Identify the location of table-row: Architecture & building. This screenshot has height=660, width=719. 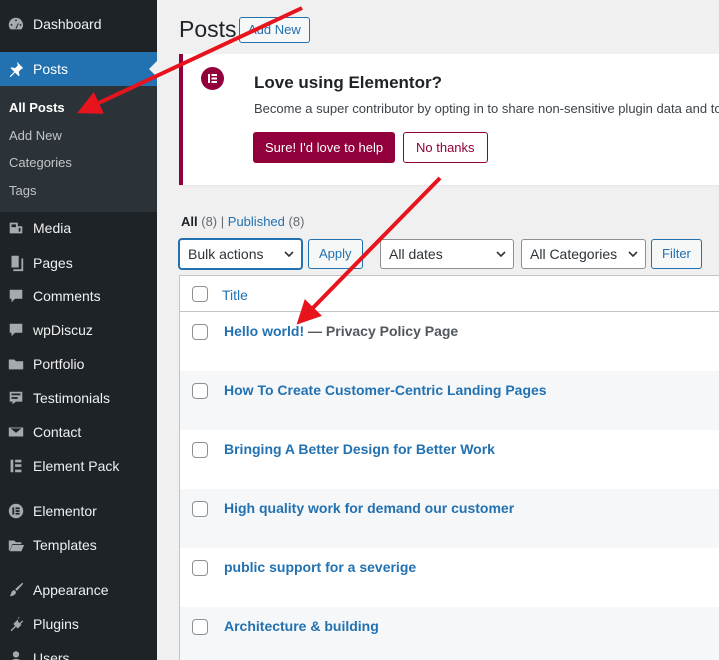
(449, 633).